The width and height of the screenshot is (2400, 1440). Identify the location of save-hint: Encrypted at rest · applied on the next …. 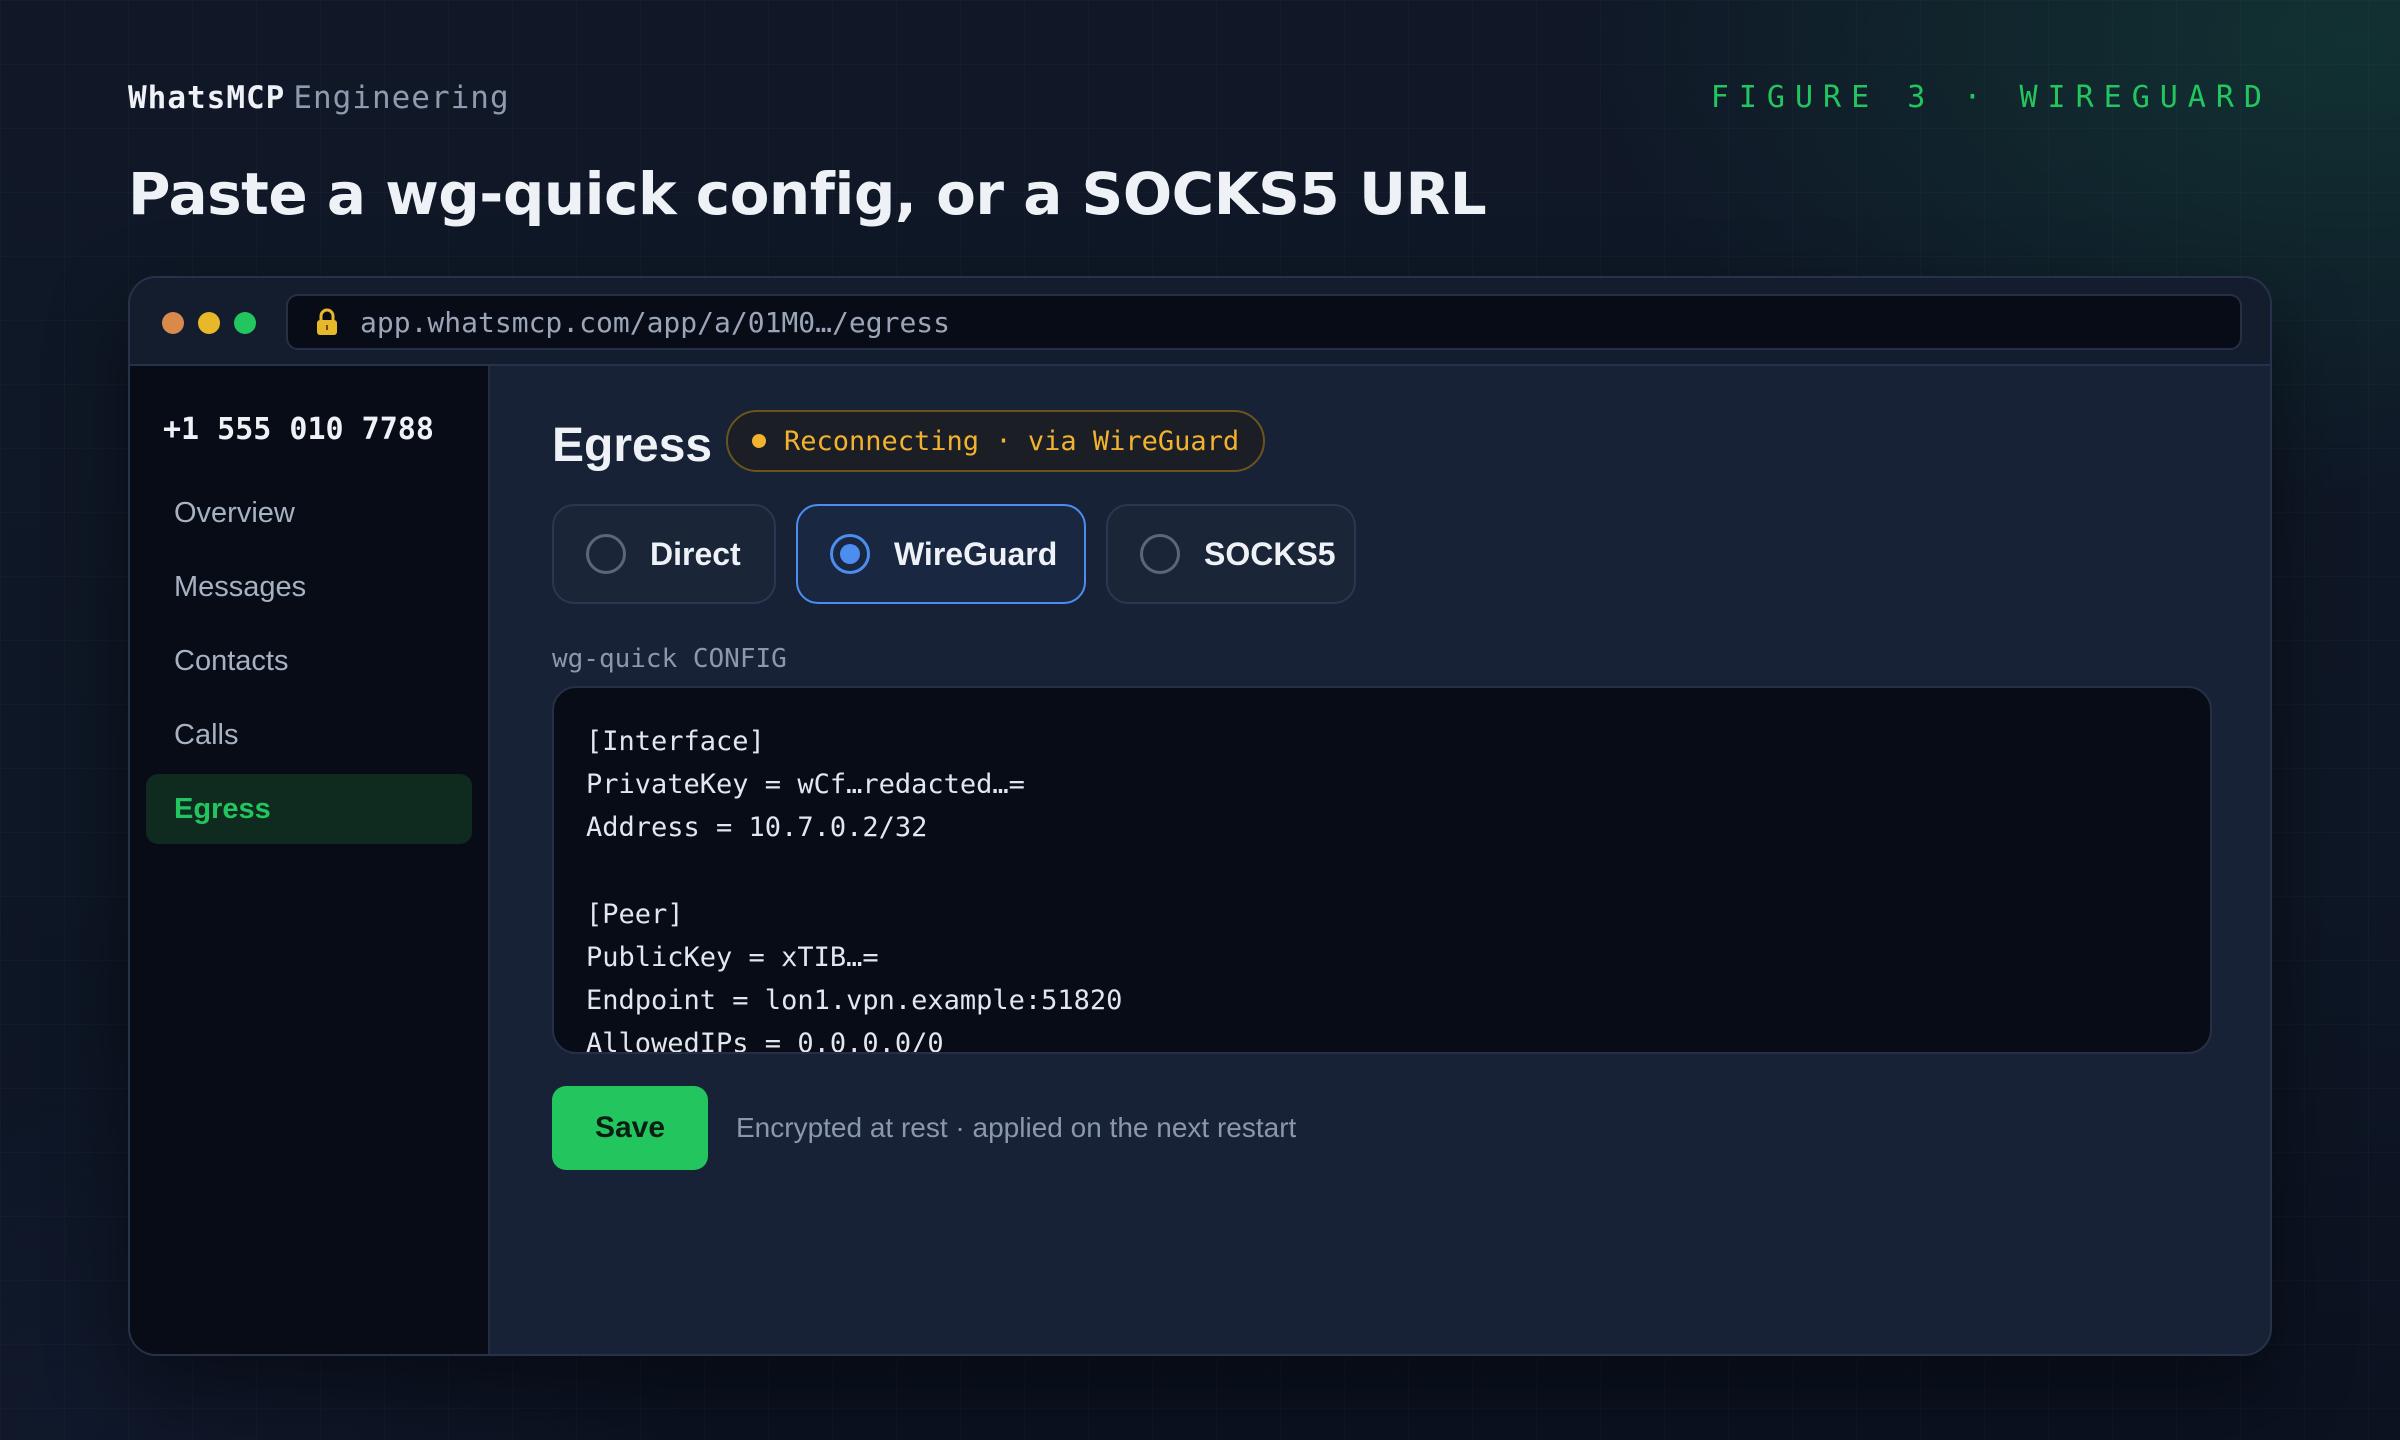
(1016, 1127).